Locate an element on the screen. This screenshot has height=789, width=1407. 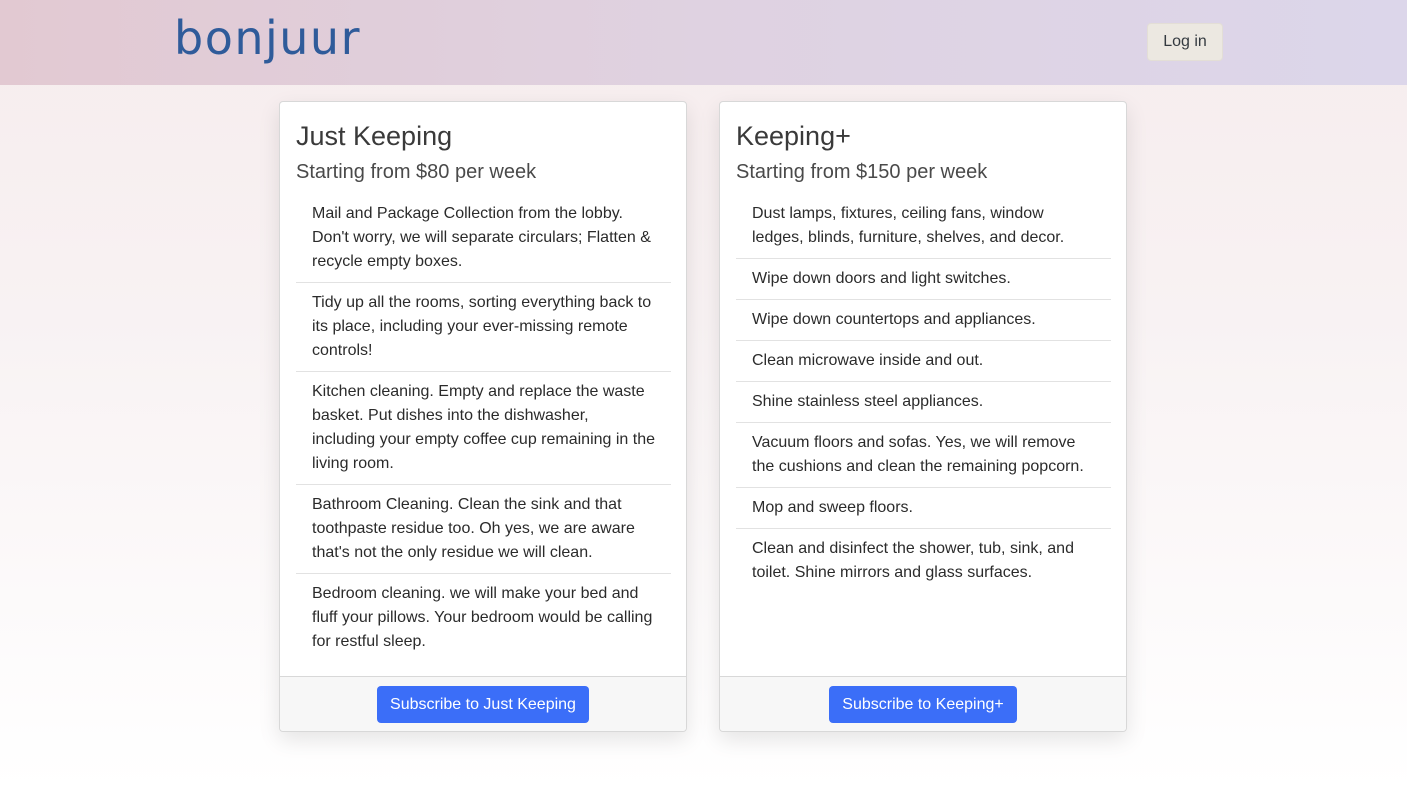
plan-card-footer: Subscribe to Just Keeping is located at coordinates (483, 703).